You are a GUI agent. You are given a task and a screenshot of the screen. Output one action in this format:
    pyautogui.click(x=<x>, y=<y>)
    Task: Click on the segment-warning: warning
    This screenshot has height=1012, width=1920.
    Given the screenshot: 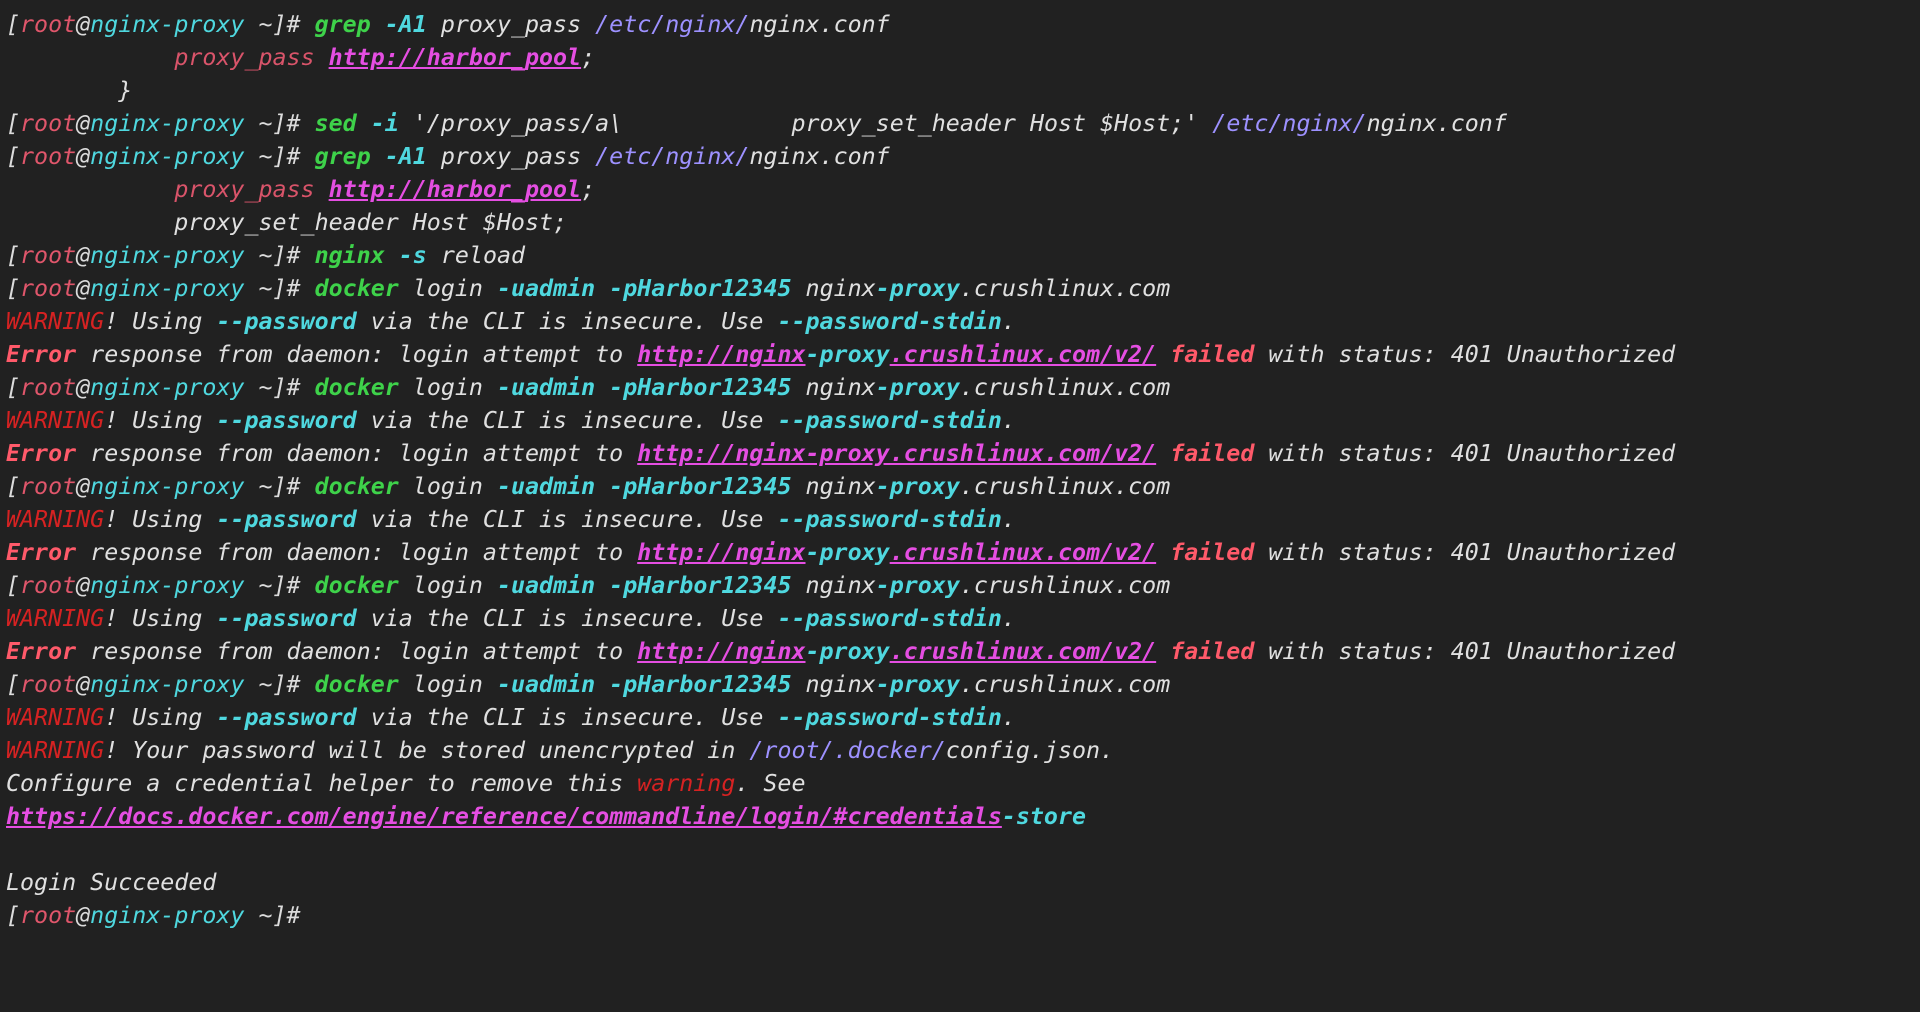 What is the action you would take?
    pyautogui.click(x=686, y=783)
    